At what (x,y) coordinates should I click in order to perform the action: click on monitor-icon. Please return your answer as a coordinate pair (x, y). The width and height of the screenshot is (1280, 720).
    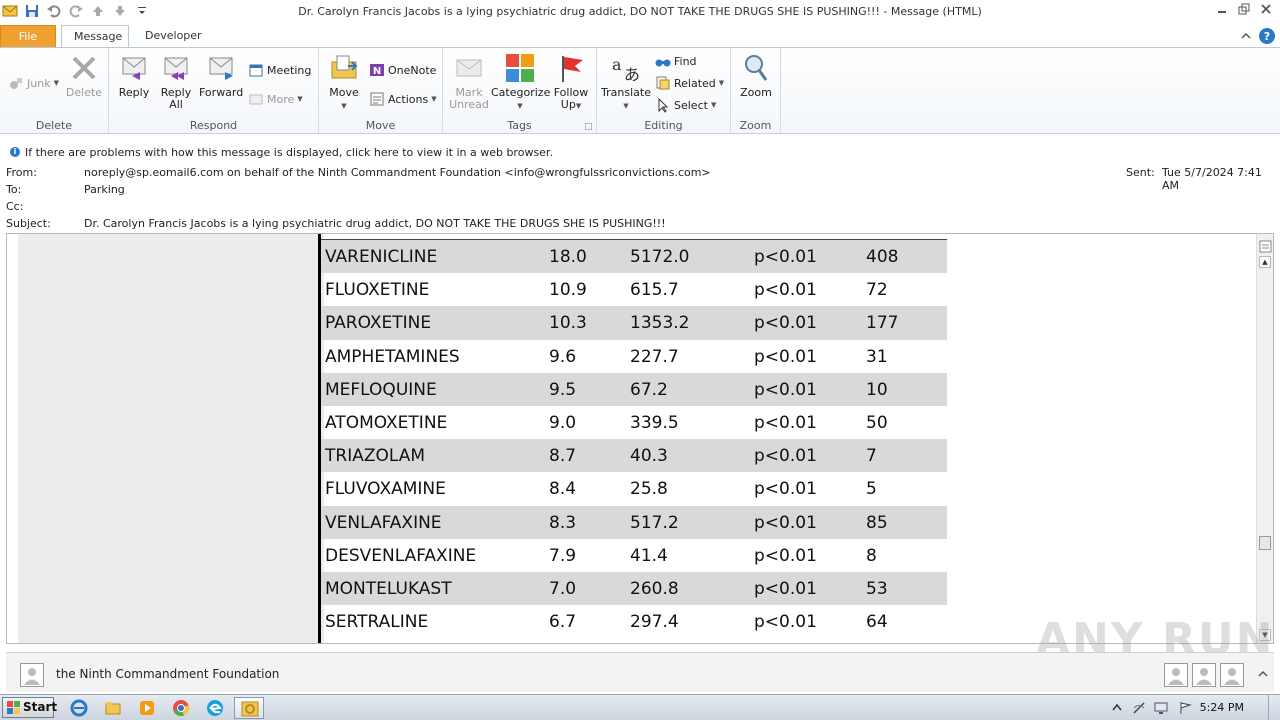
    Looking at the image, I should click on (1161, 708).